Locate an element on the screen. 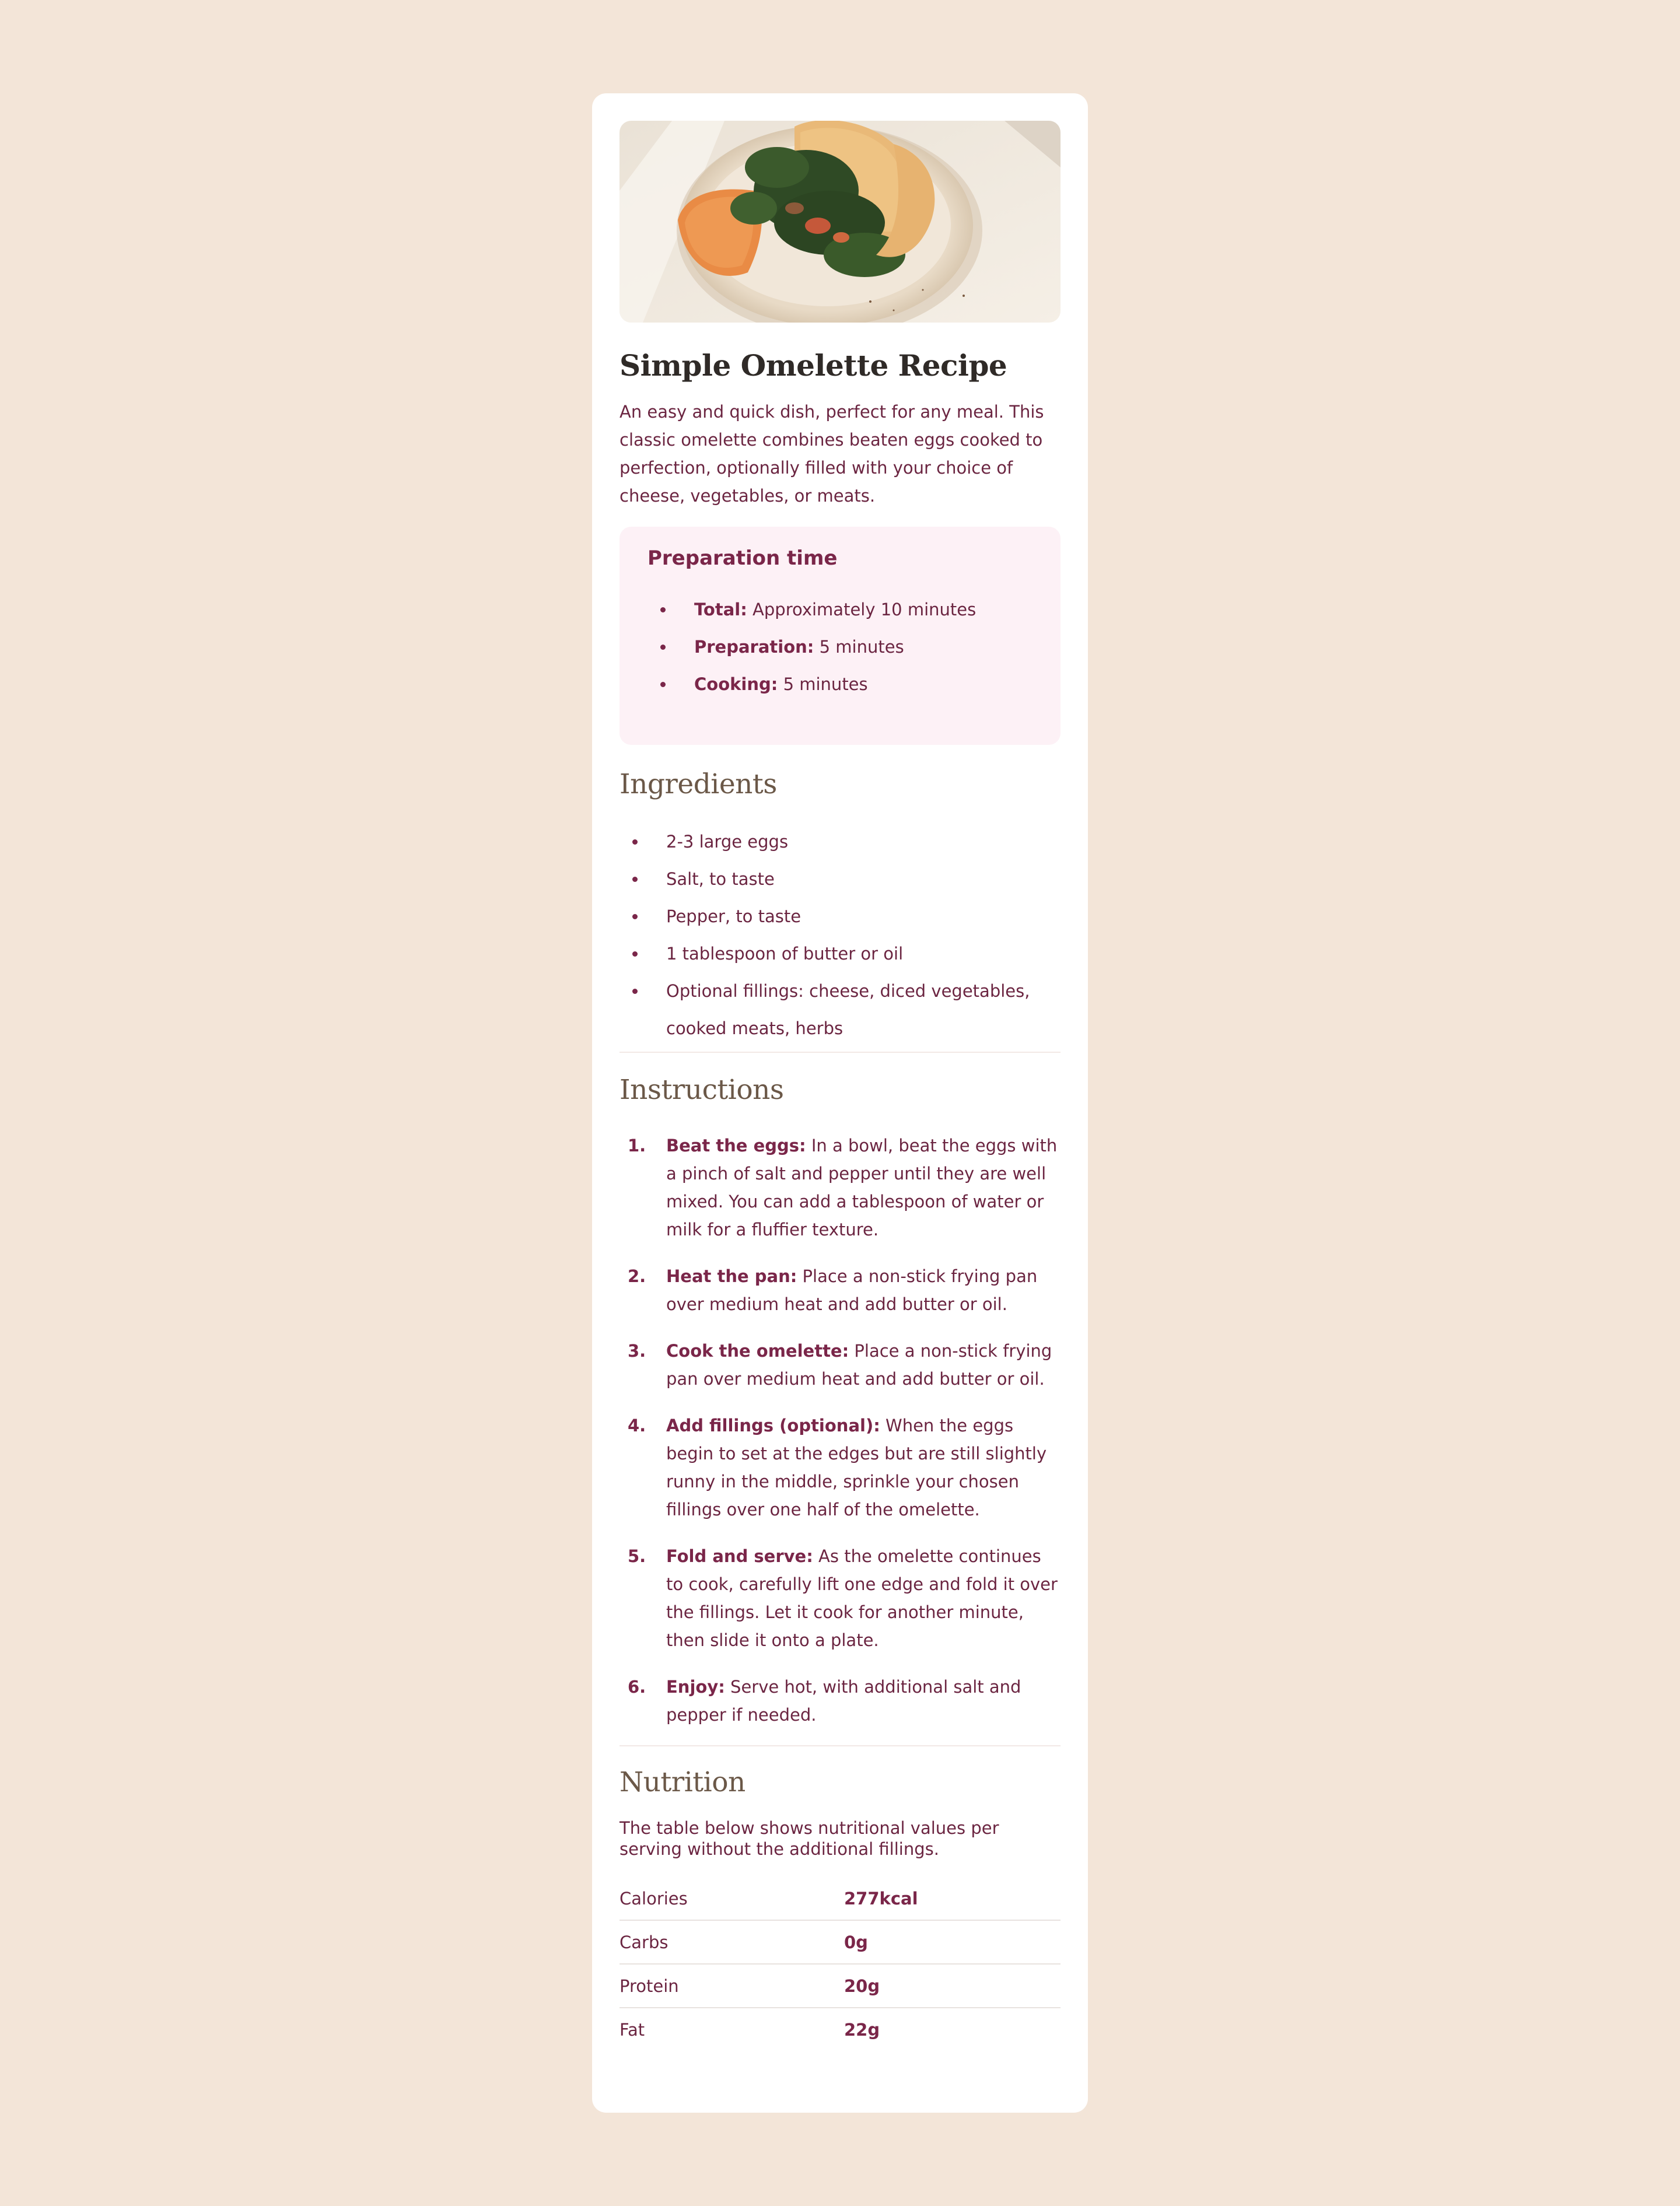 The width and height of the screenshot is (1680, 2206). instructions-heading: Instructions is located at coordinates (702, 1090).